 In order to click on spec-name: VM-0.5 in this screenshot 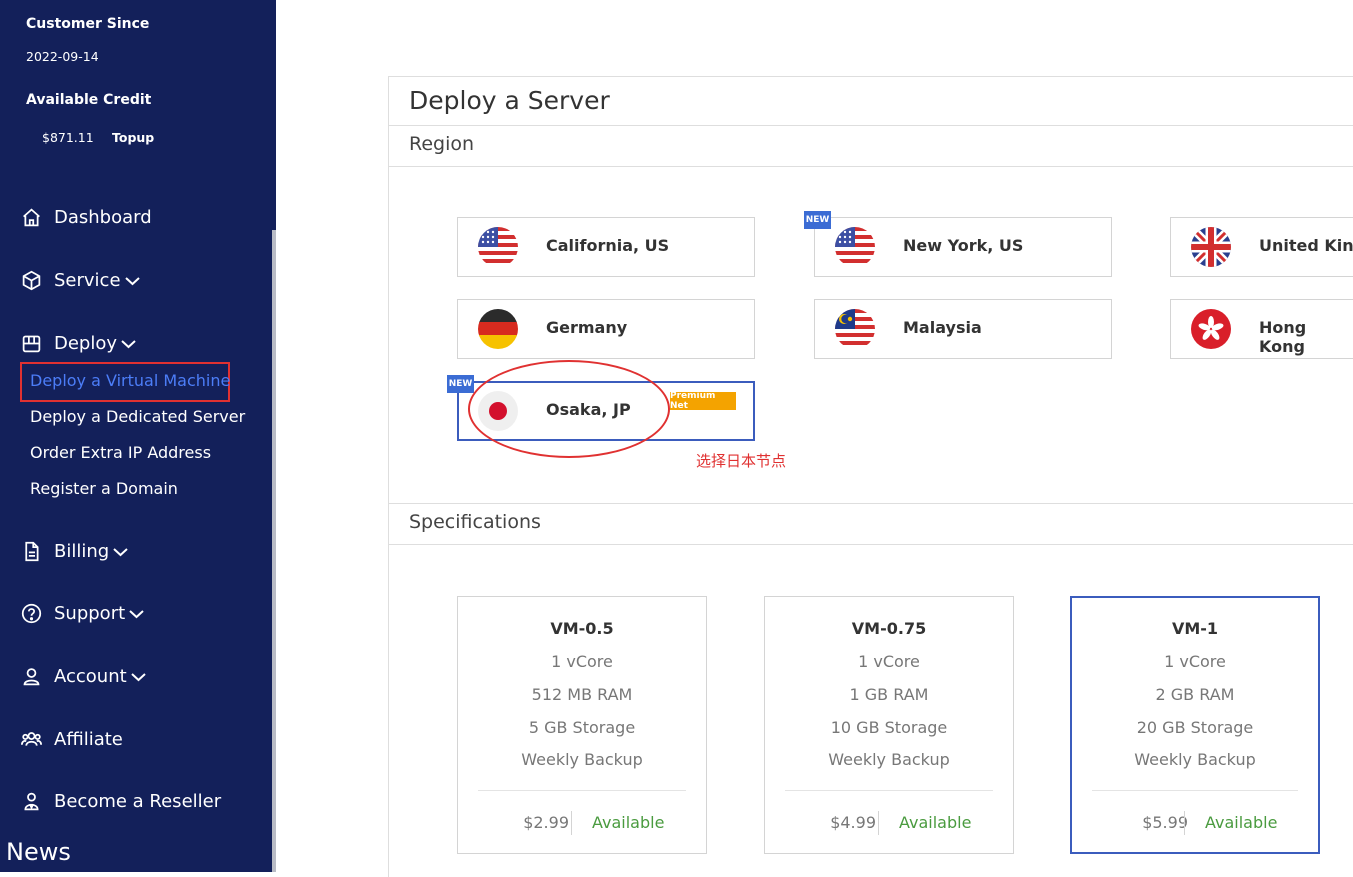, I will do `click(582, 628)`.